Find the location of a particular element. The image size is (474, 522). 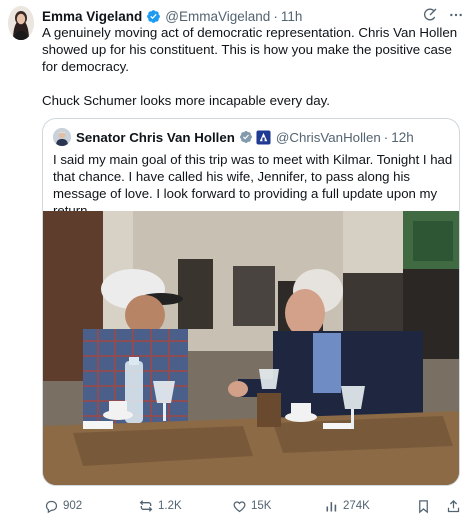

reply-button: 902 is located at coordinates (63, 506).